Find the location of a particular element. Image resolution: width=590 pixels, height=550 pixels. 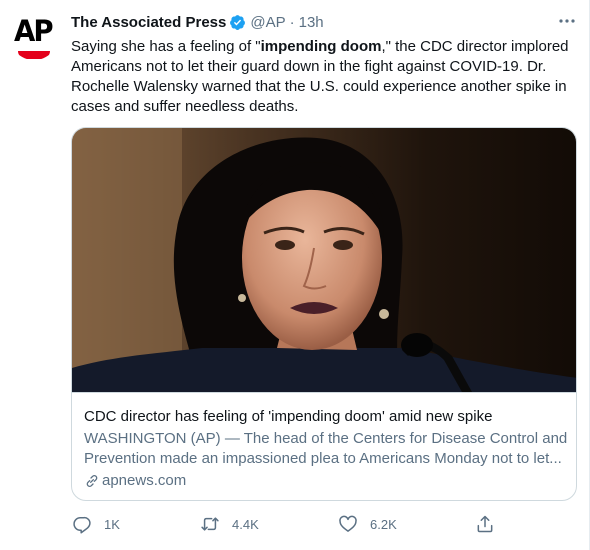

retweet-button: 4.4K is located at coordinates (229, 524).